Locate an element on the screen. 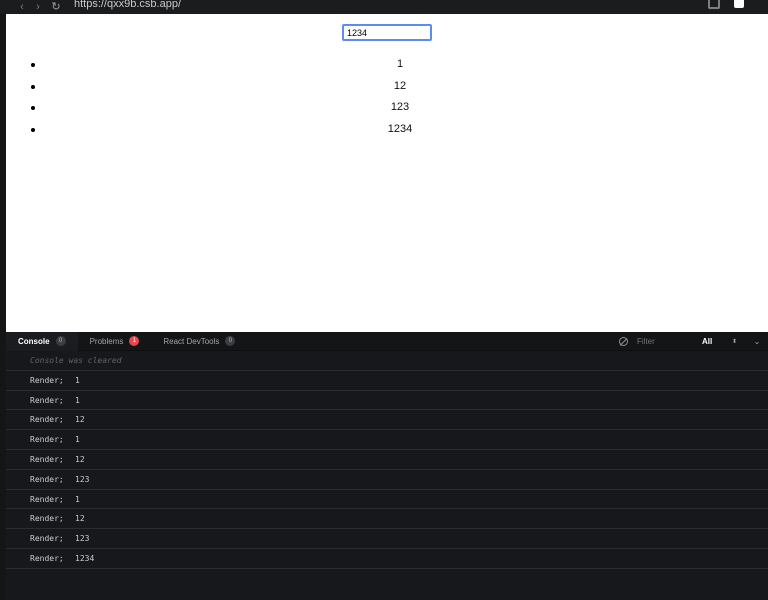  open-window-icon is located at coordinates (739, 4).